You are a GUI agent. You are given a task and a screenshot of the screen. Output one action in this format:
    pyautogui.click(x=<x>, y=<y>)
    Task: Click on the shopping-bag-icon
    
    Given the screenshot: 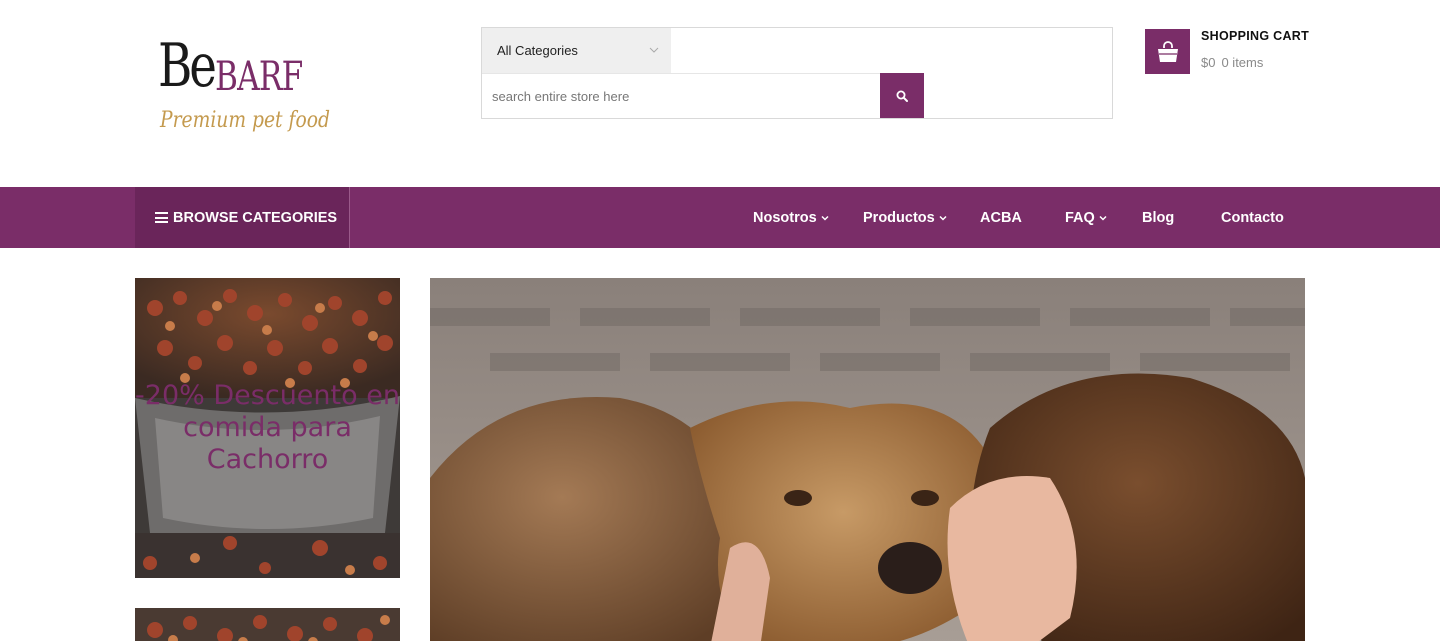 What is the action you would take?
    pyautogui.click(x=1167, y=51)
    